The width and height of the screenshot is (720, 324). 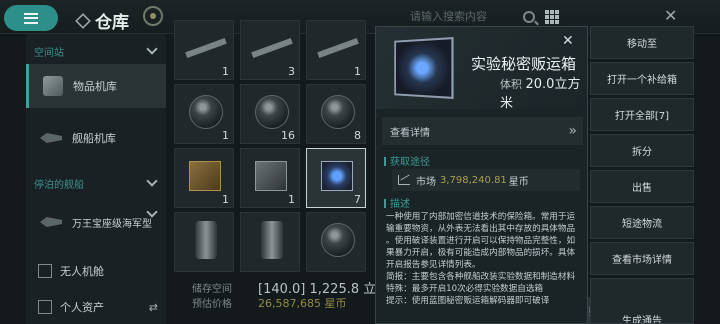 What do you see at coordinates (112, 23) in the screenshot?
I see `page-title: 仓库` at bounding box center [112, 23].